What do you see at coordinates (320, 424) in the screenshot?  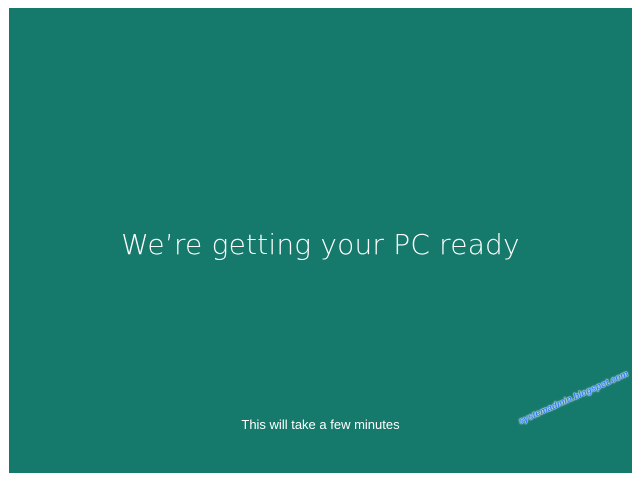 I see `setup-subtext: This will take a few minutes` at bounding box center [320, 424].